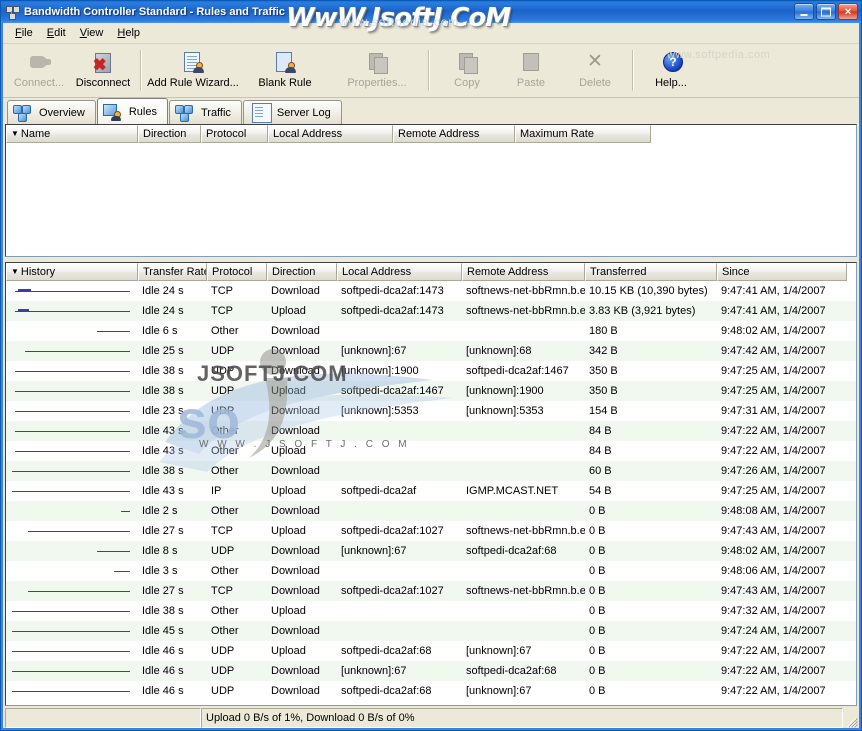 The height and width of the screenshot is (731, 862). Describe the element at coordinates (163, 531) in the screenshot. I see `cell-transfer-rate: Idle 27 s` at that location.